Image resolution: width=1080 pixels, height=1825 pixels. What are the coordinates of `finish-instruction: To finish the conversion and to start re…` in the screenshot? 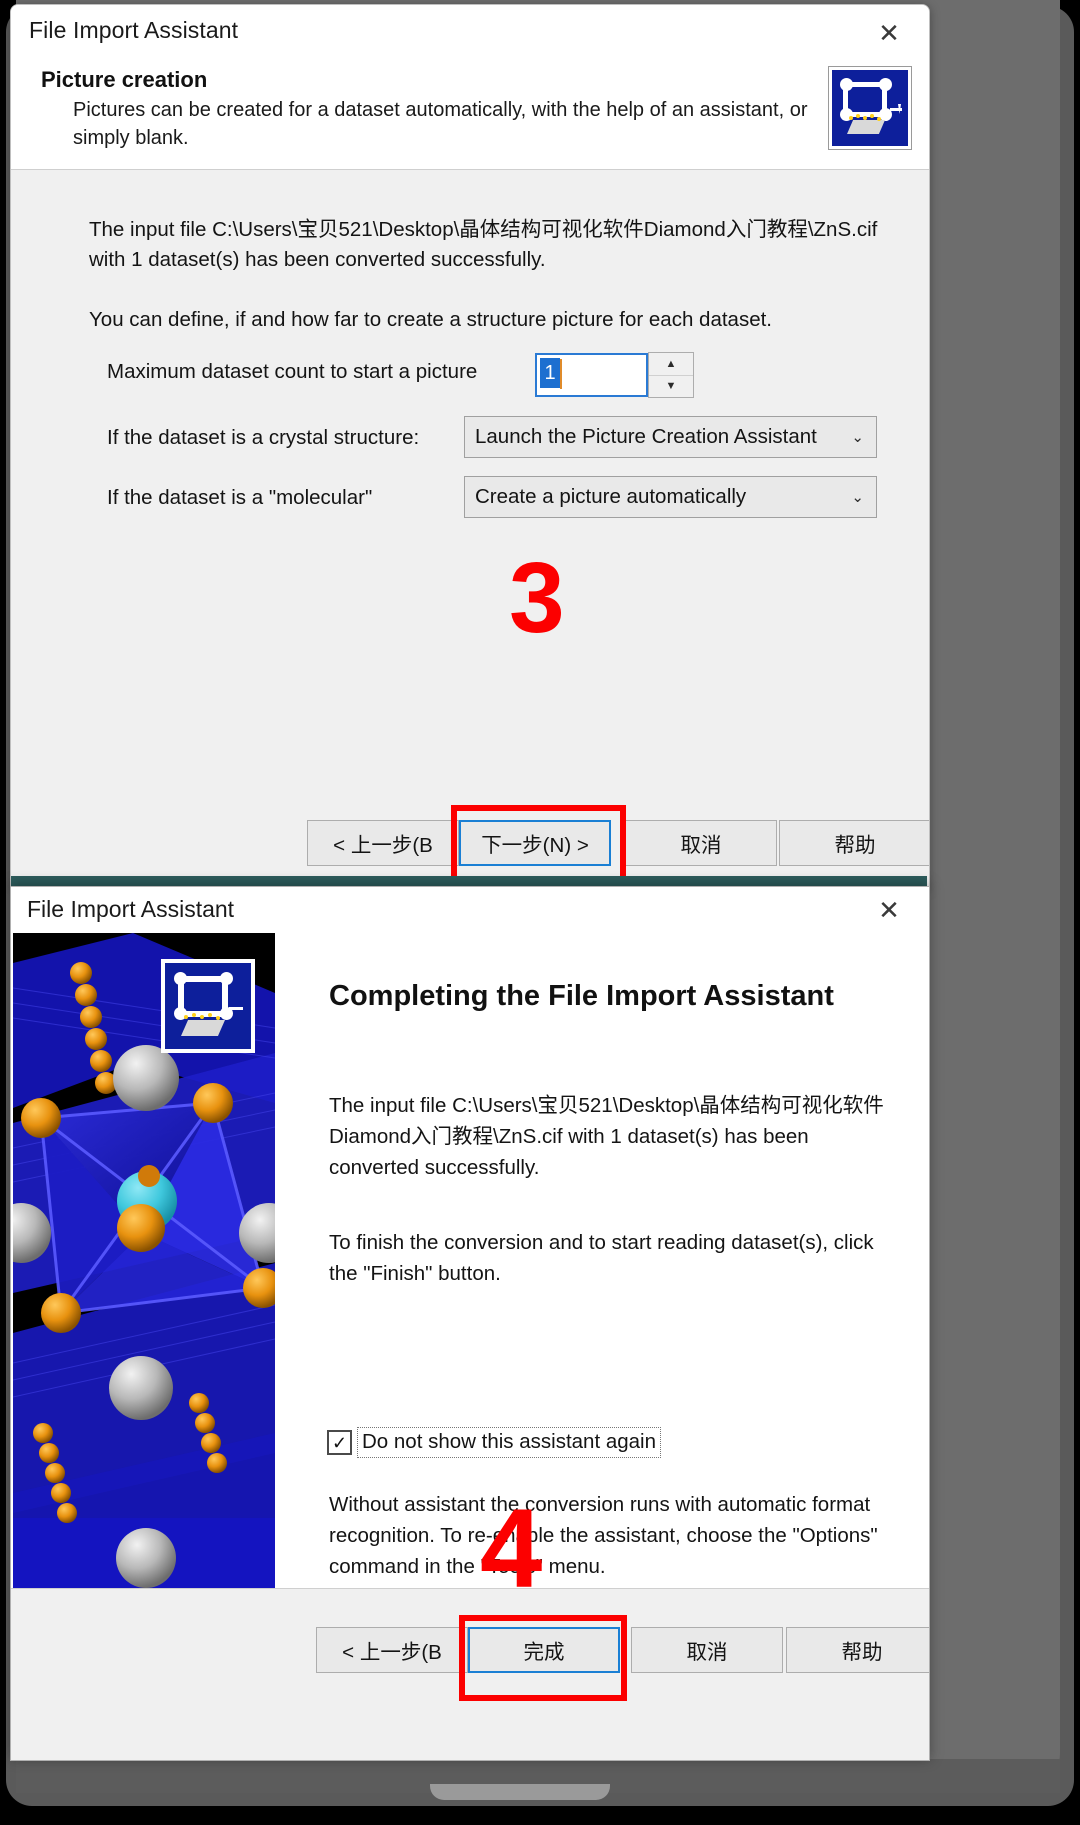 It's located at (601, 1258).